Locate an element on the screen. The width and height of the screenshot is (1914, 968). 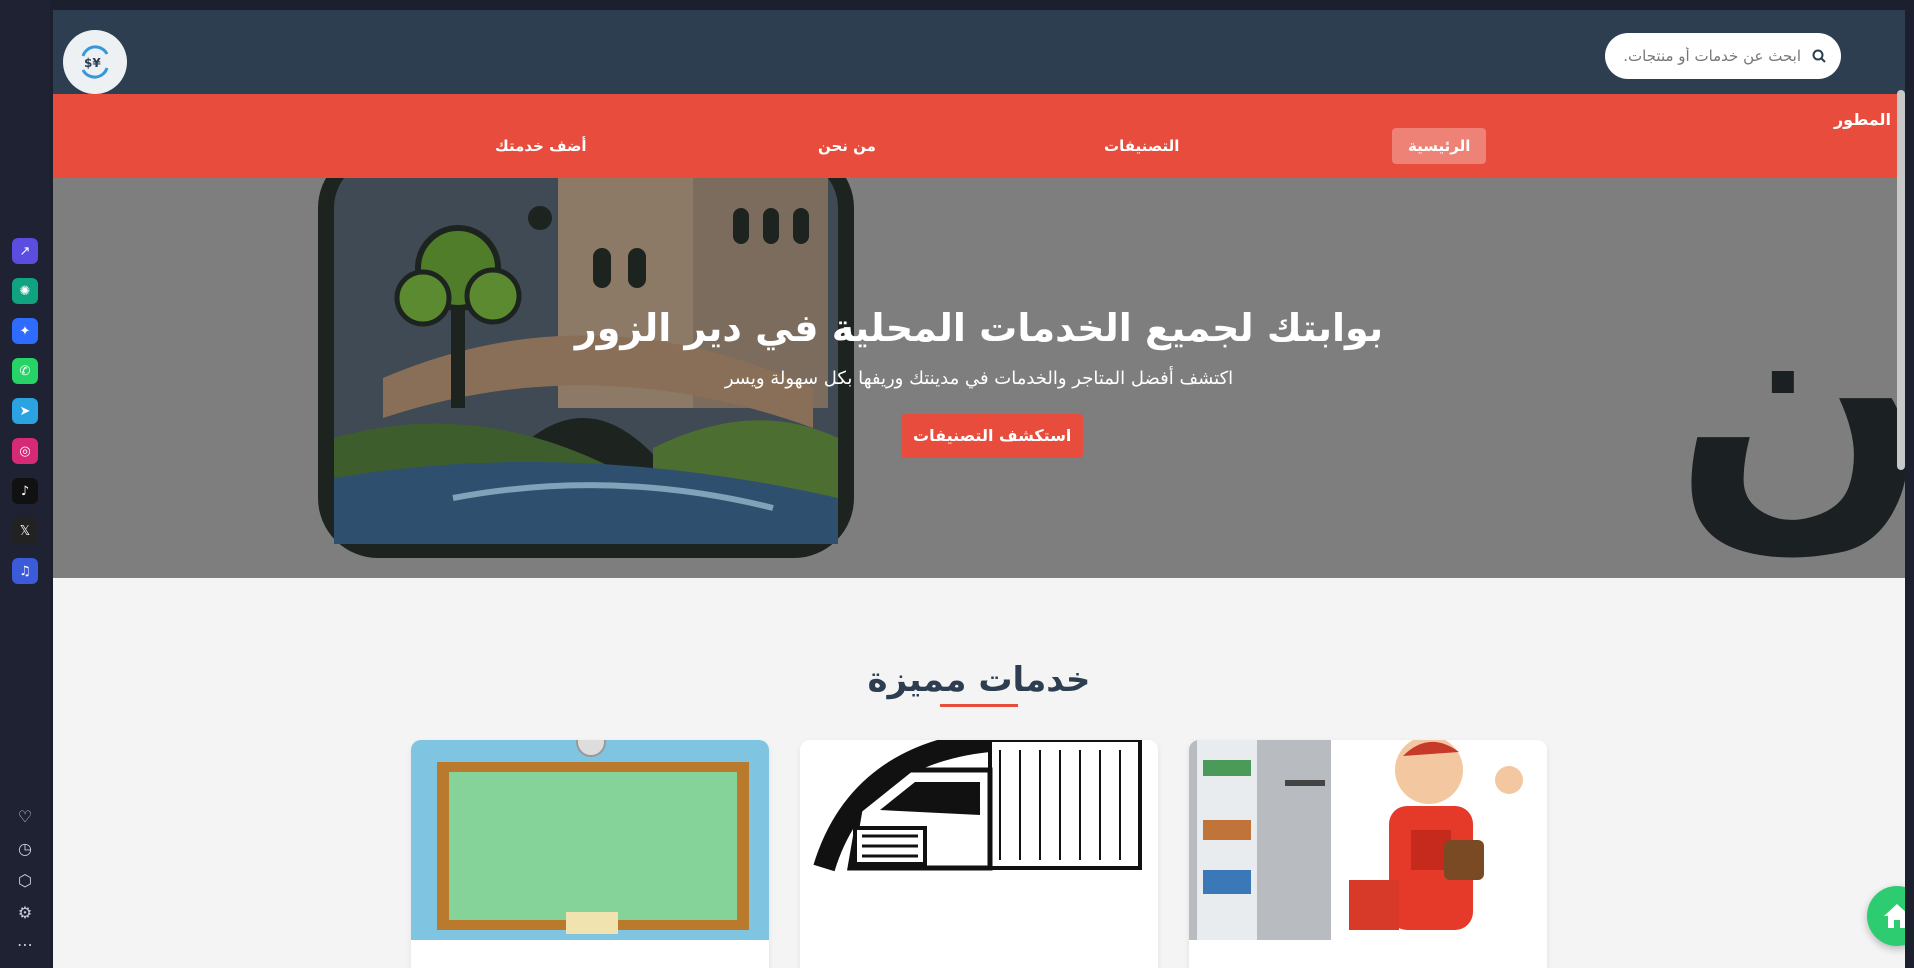
heart-icon: ♡ is located at coordinates (25, 816).